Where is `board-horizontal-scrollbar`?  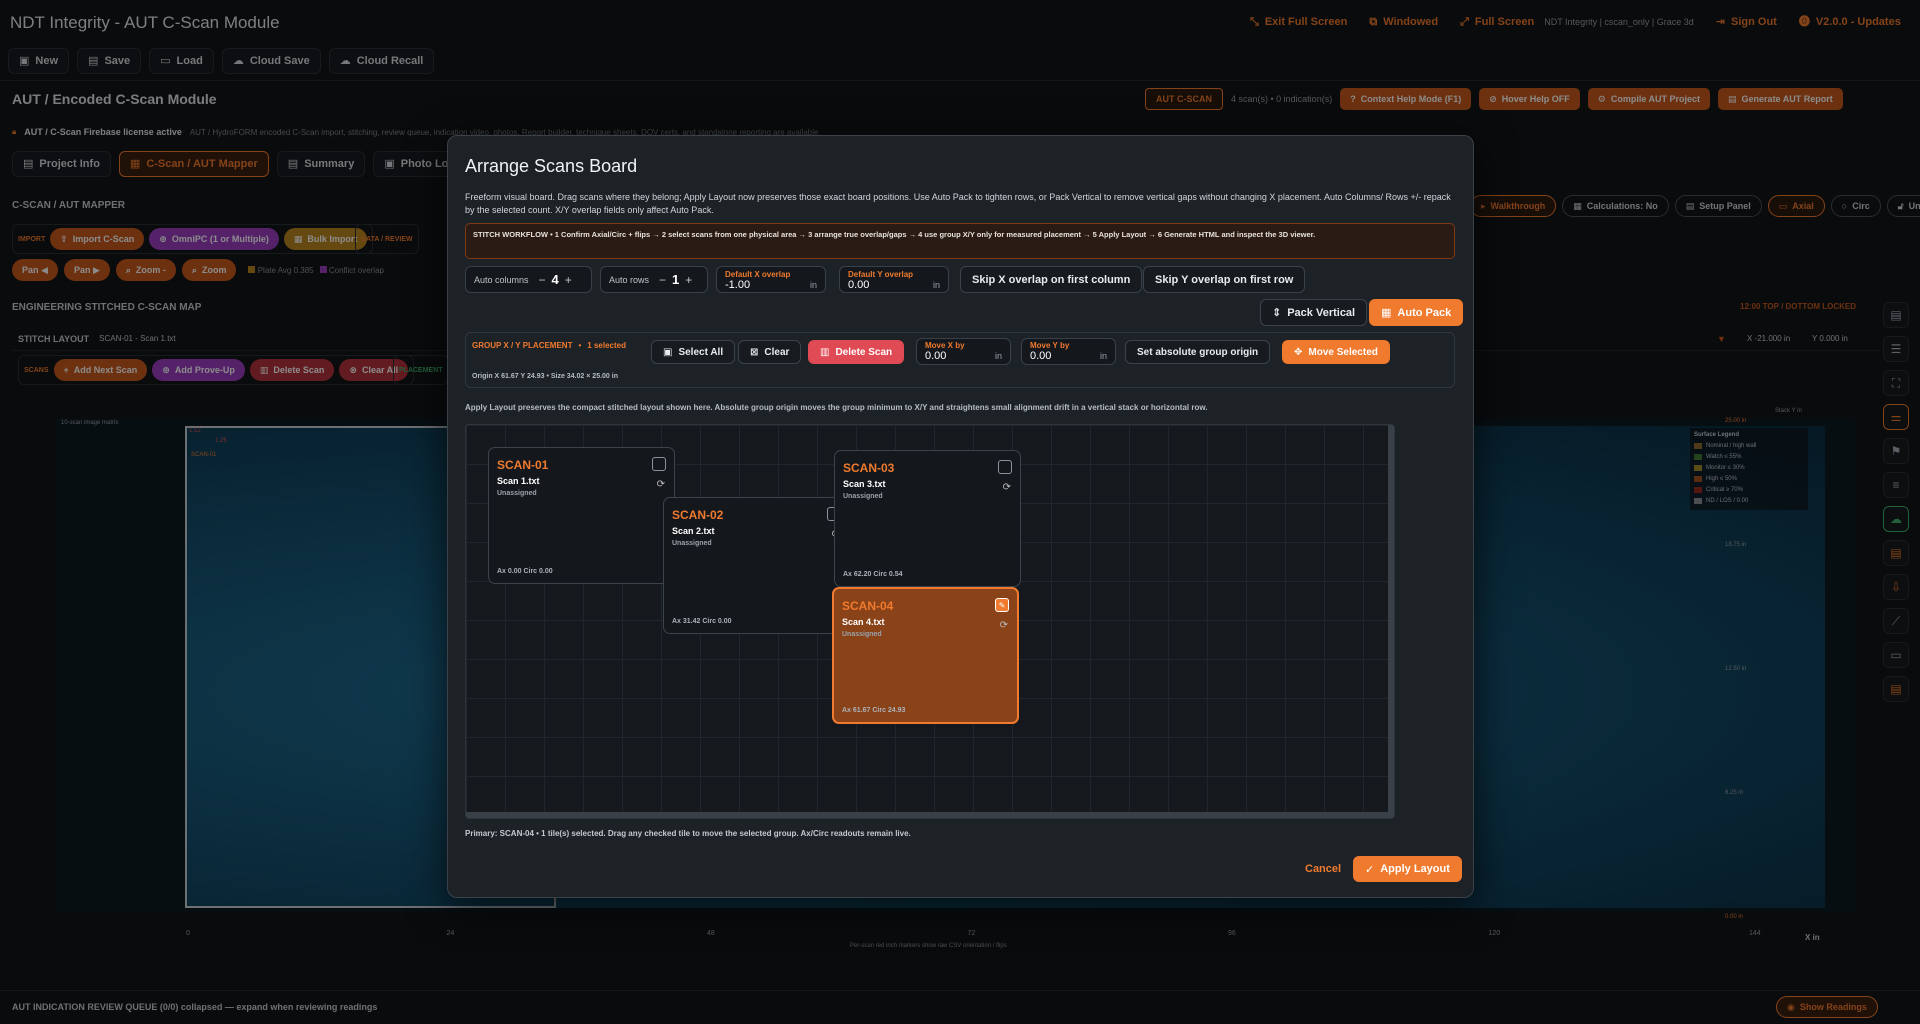 board-horizontal-scrollbar is located at coordinates (930, 815).